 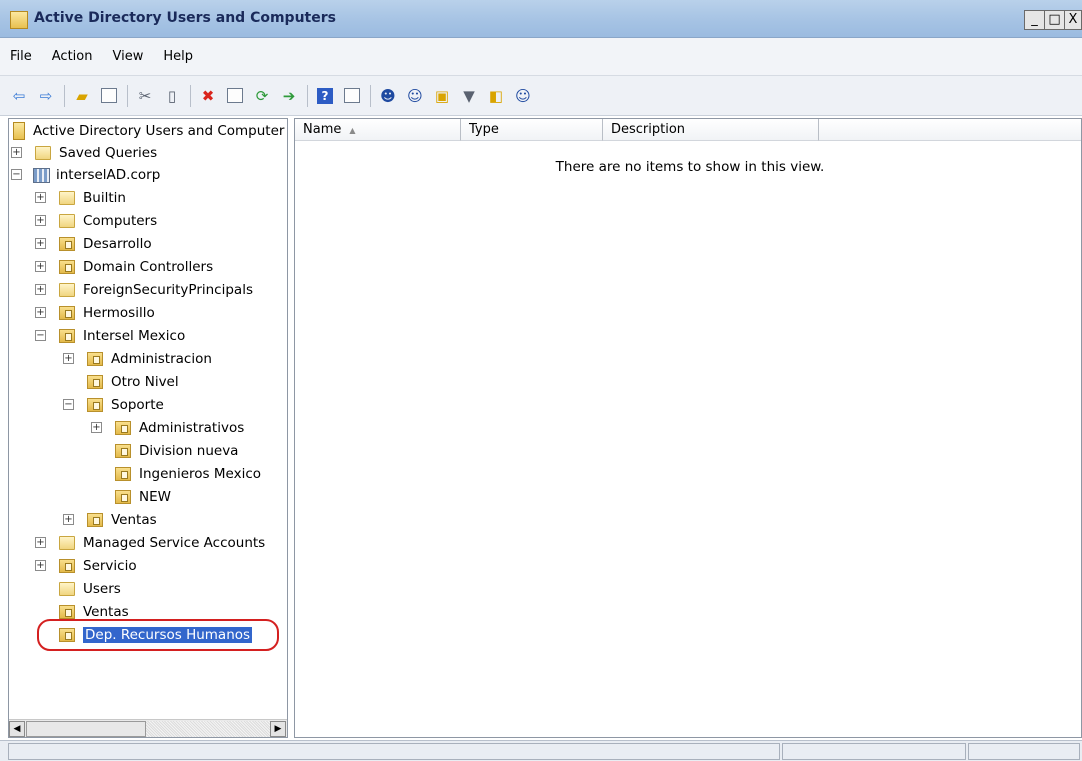 What do you see at coordinates (262, 96) in the screenshot?
I see `refresh-icon: ⟳` at bounding box center [262, 96].